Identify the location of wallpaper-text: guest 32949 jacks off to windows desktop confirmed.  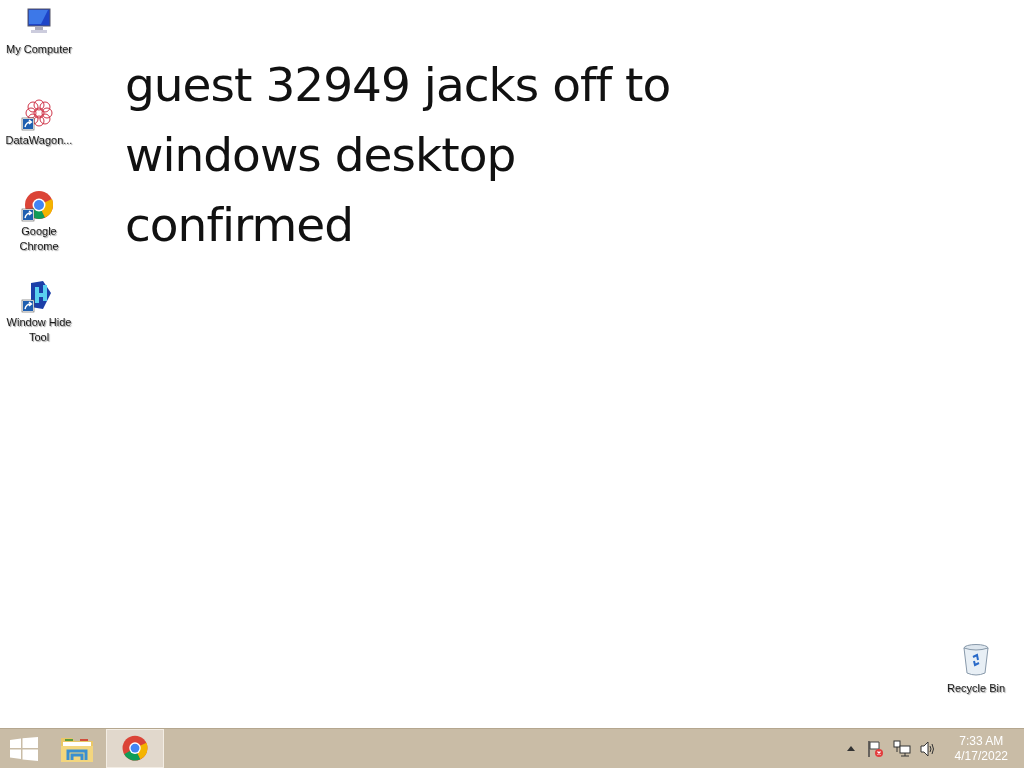
(398, 155).